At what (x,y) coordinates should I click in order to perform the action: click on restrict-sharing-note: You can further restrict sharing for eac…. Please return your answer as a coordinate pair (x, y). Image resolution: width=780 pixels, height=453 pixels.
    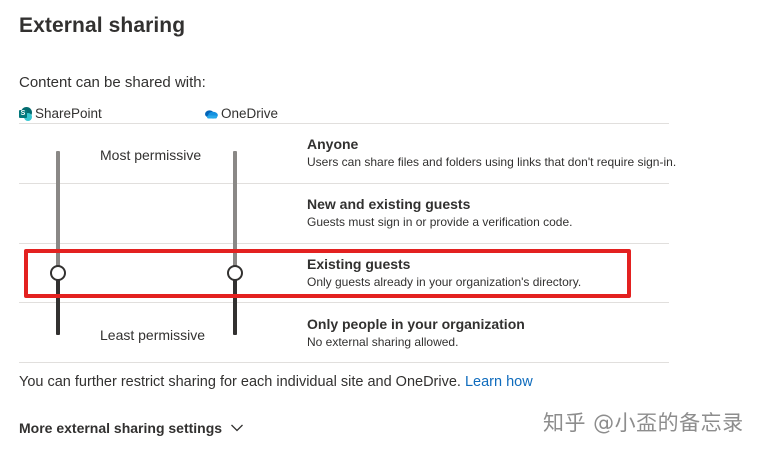
    Looking at the image, I should click on (276, 382).